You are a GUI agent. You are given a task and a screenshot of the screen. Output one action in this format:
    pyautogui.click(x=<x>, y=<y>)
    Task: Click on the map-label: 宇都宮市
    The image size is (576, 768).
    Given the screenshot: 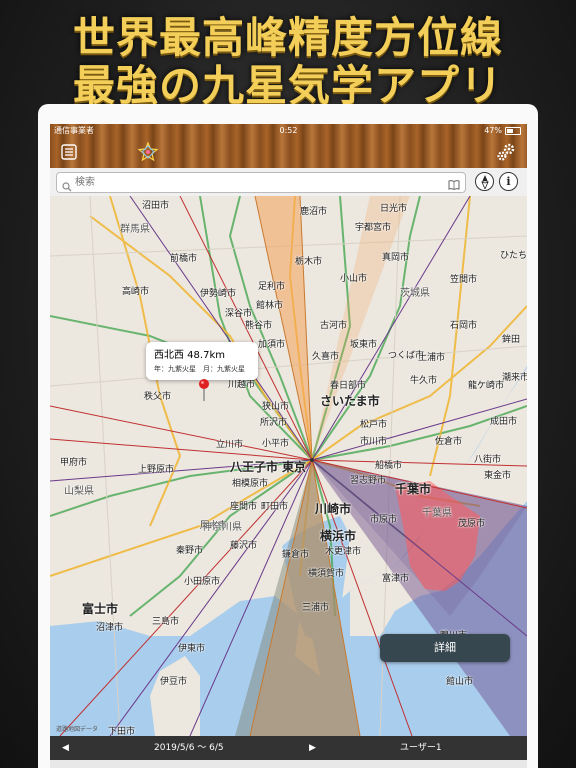 What is the action you would take?
    pyautogui.click(x=373, y=228)
    